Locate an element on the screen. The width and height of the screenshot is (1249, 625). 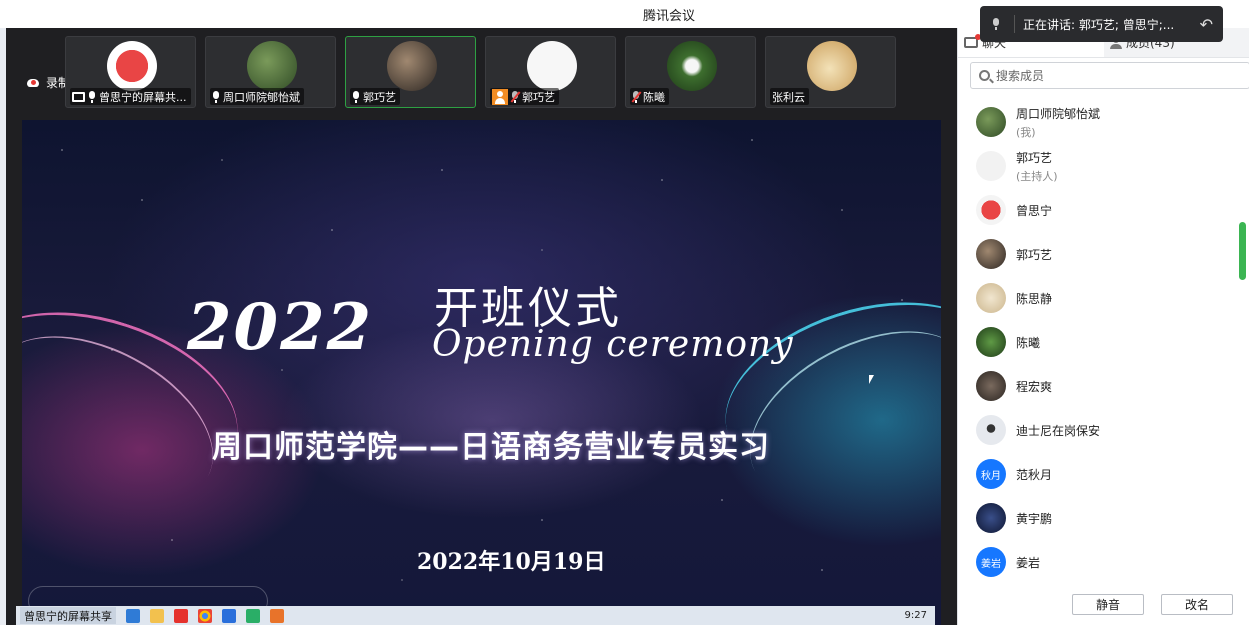
tile-name-bar: 周口师院郇怡斌 is located at coordinates (257, 96).